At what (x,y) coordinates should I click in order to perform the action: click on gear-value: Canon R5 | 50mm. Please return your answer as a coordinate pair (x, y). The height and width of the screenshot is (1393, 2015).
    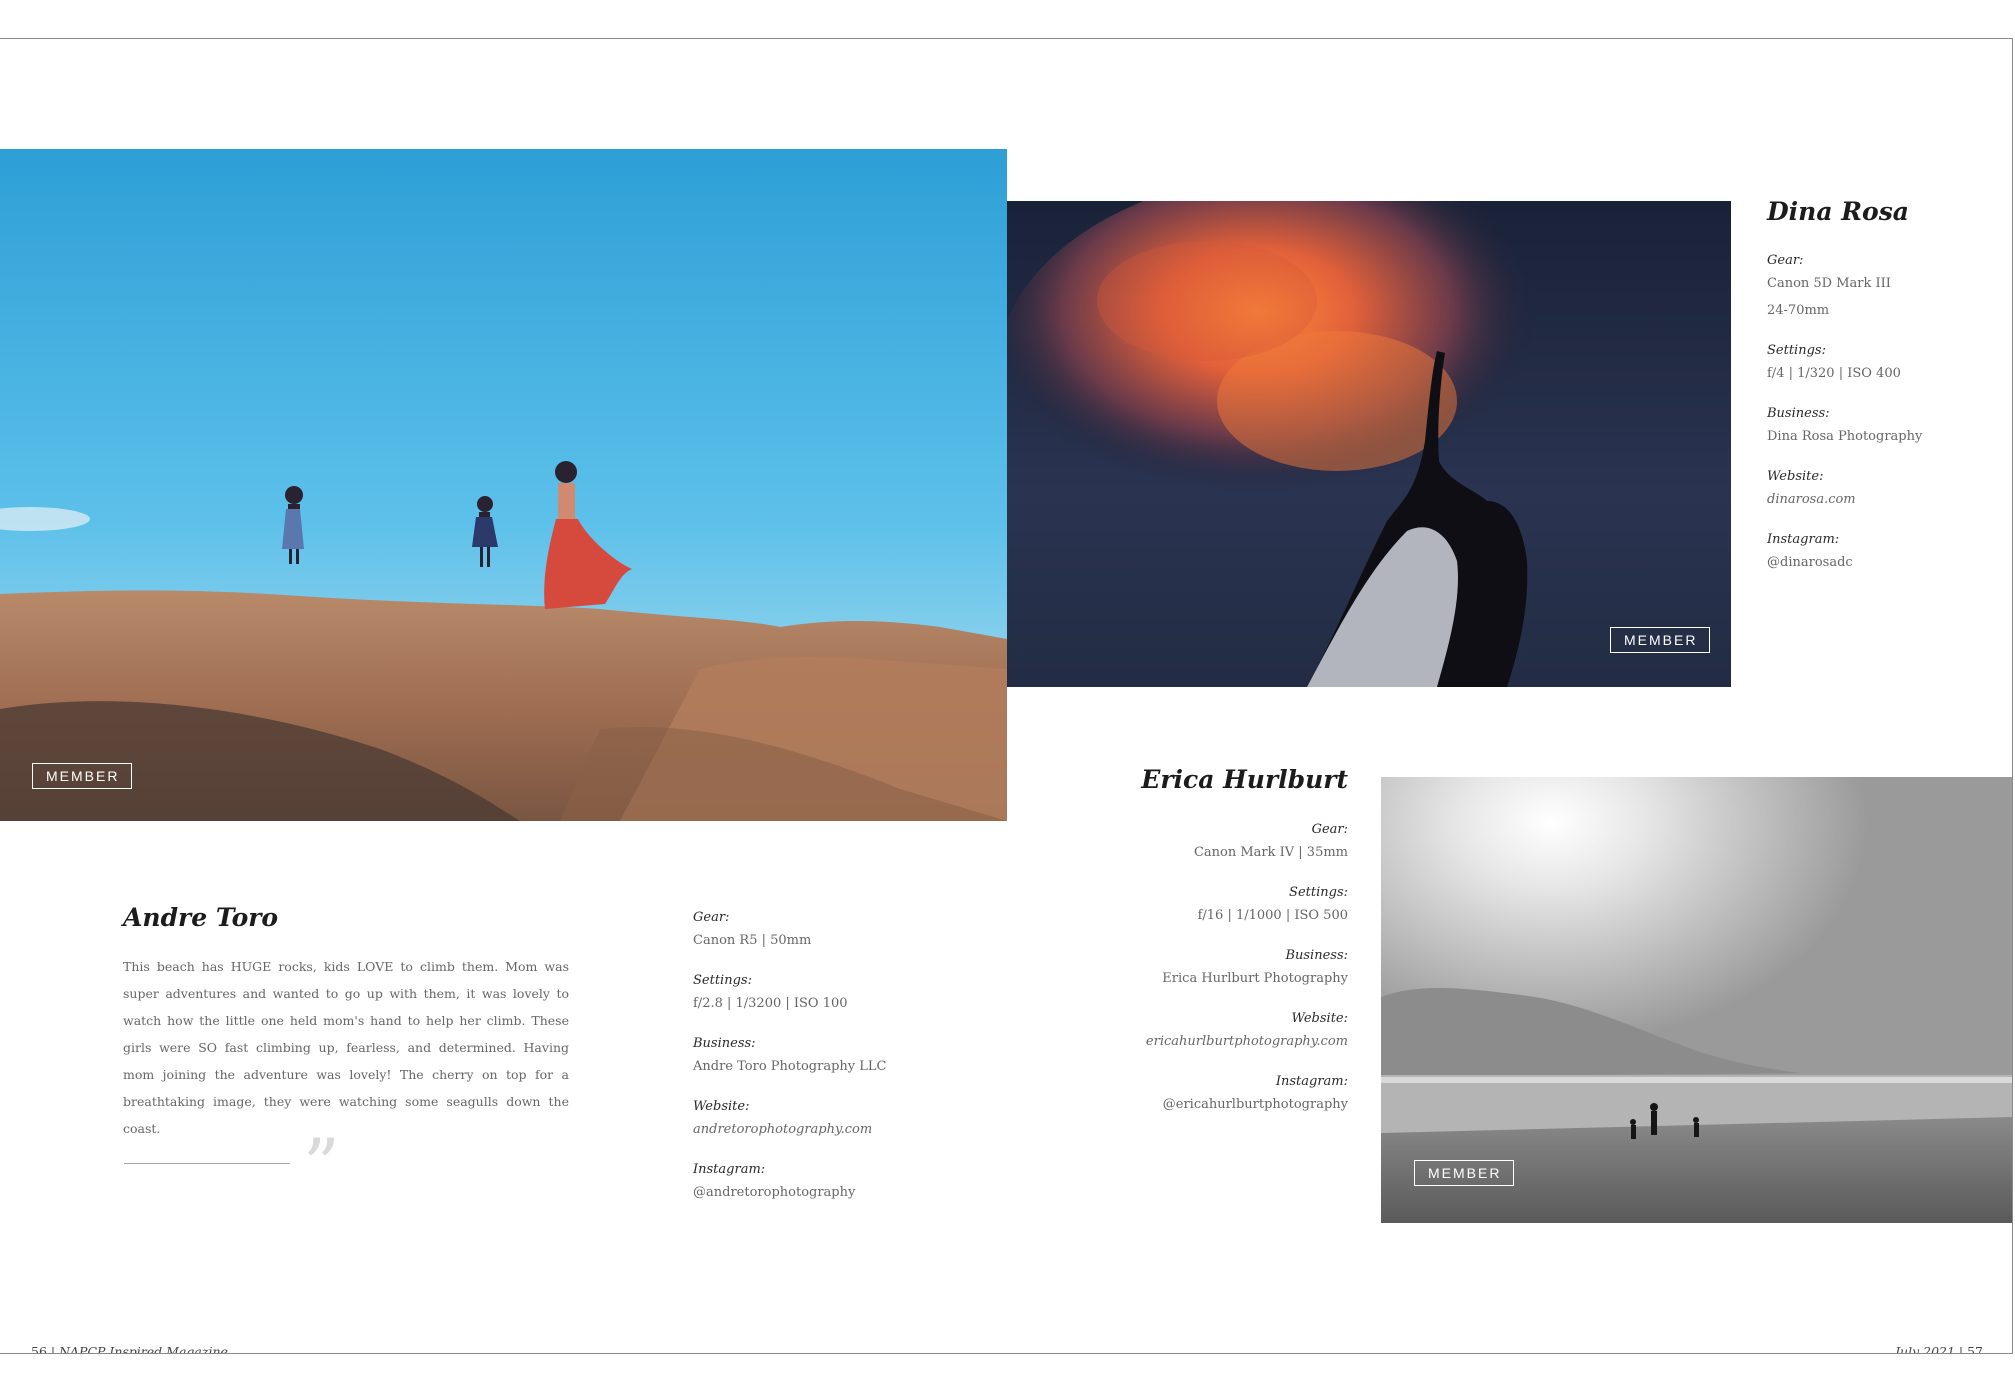
    Looking at the image, I should click on (752, 940).